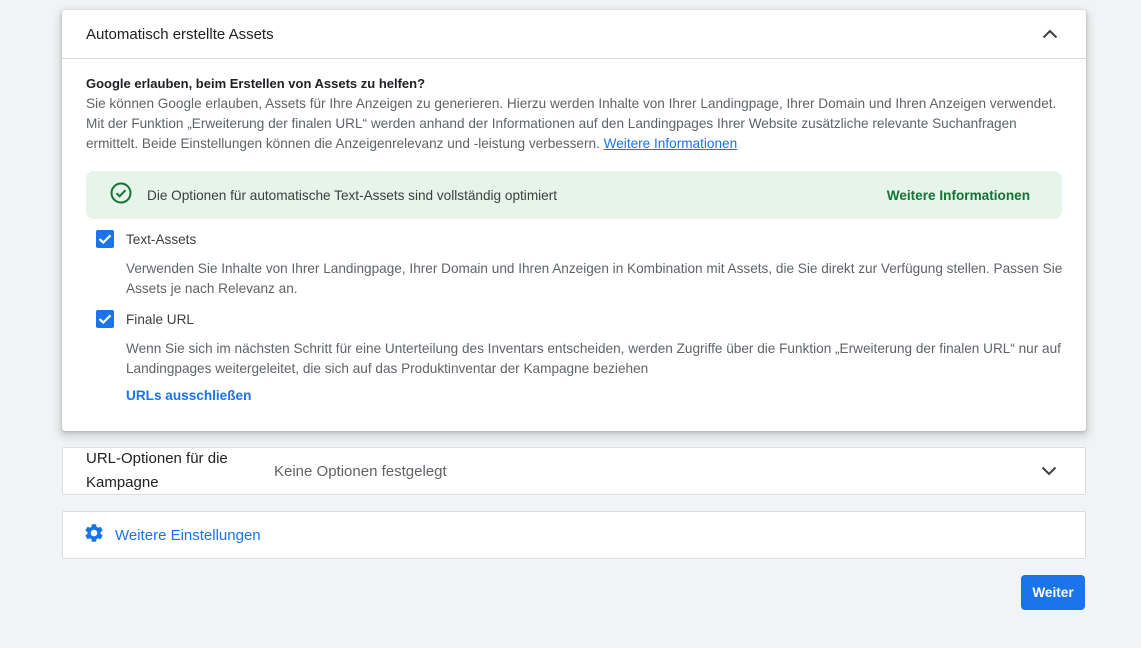 This screenshot has width=1141, height=648. What do you see at coordinates (574, 535) in the screenshot?
I see `more-settings-card: Weitere Einstellungen` at bounding box center [574, 535].